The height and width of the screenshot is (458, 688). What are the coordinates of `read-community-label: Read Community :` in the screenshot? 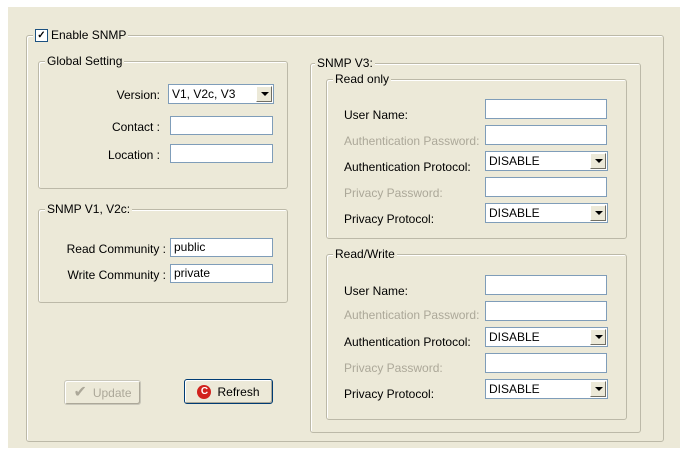 It's located at (116, 249).